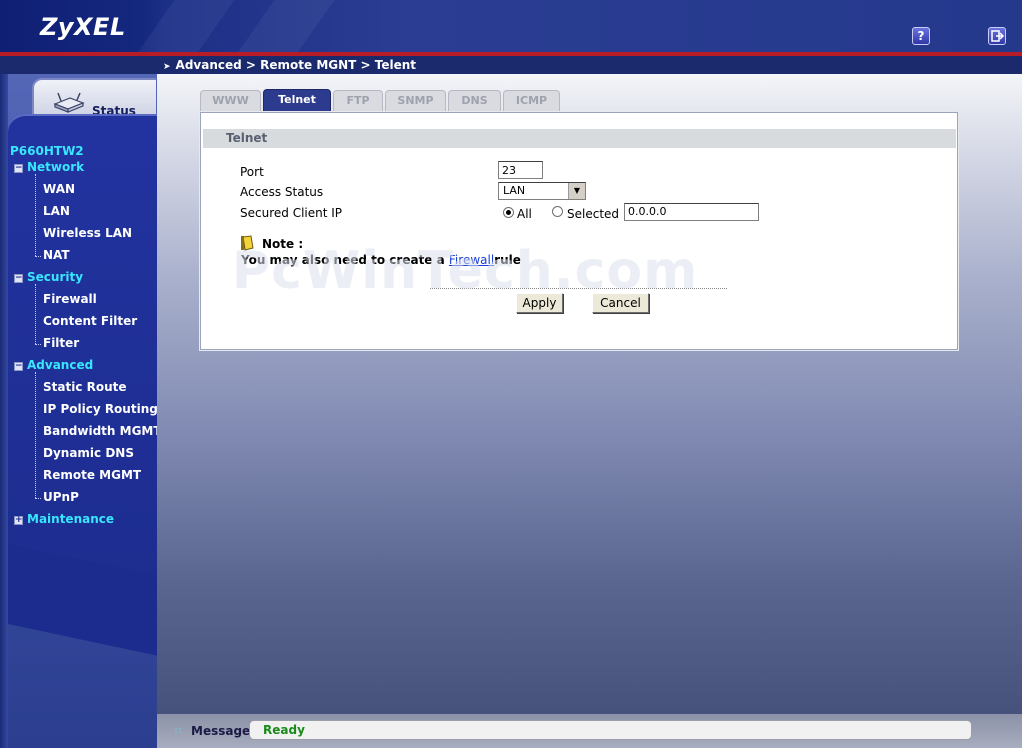 This screenshot has width=1022, height=748. What do you see at coordinates (61, 343) in the screenshot?
I see `sidebar-item-filter: Filter` at bounding box center [61, 343].